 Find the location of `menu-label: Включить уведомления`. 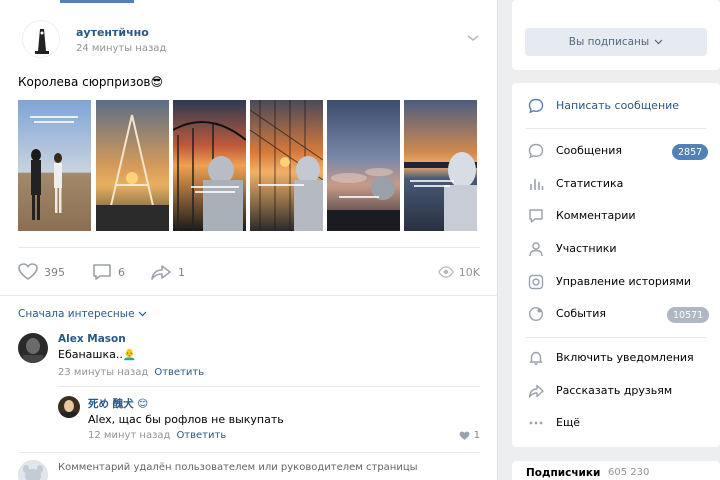

menu-label: Включить уведомления is located at coordinates (625, 357).